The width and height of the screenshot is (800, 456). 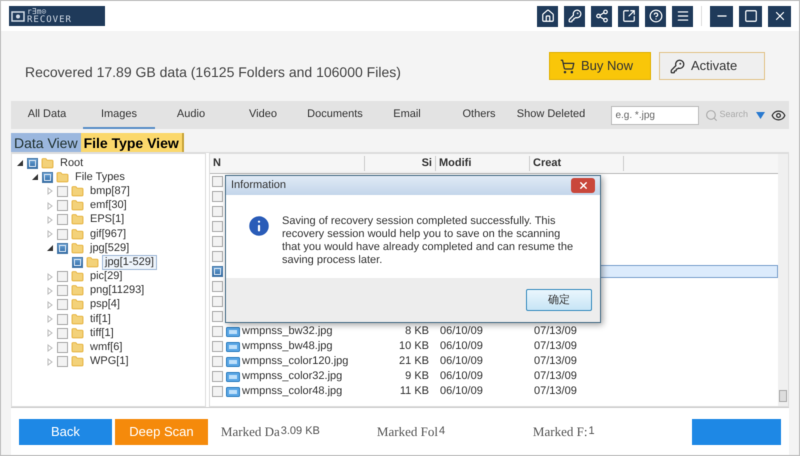 What do you see at coordinates (655, 115) in the screenshot?
I see `search-field: e.g. *.jpg` at bounding box center [655, 115].